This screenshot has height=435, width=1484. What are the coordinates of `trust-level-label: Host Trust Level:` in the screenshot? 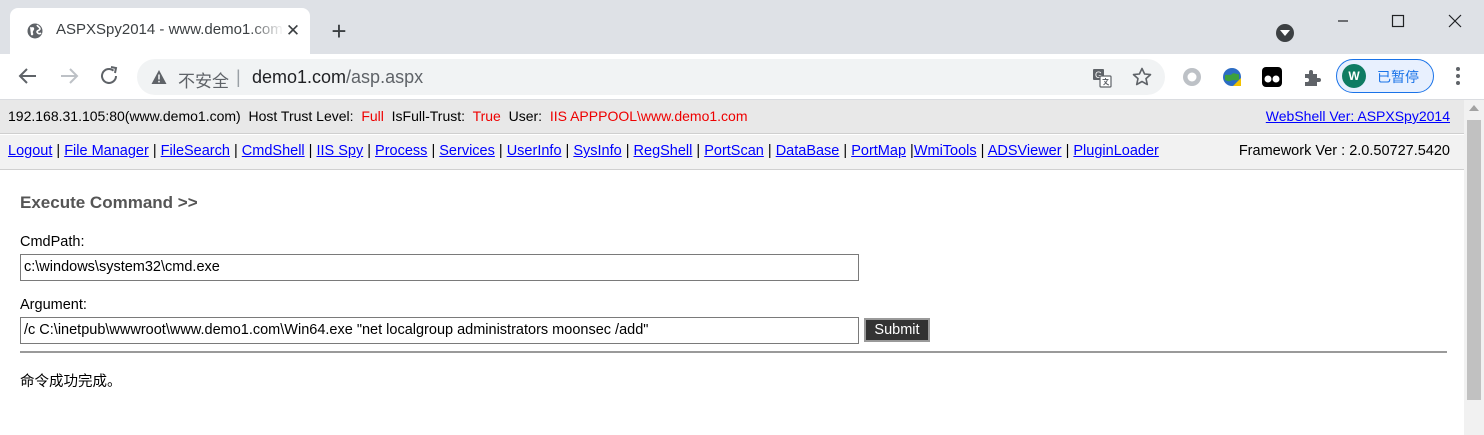 It's located at (301, 116).